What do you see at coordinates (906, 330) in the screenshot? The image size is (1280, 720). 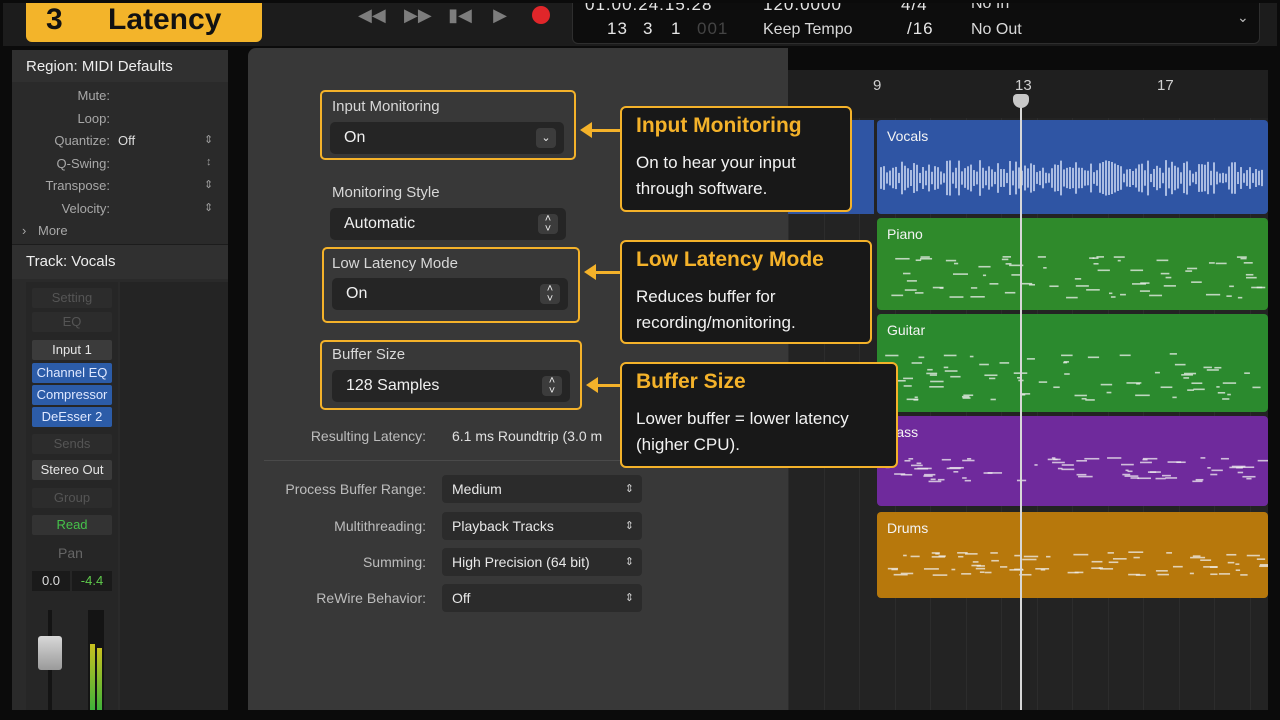 I see `region-name: Guitar` at bounding box center [906, 330].